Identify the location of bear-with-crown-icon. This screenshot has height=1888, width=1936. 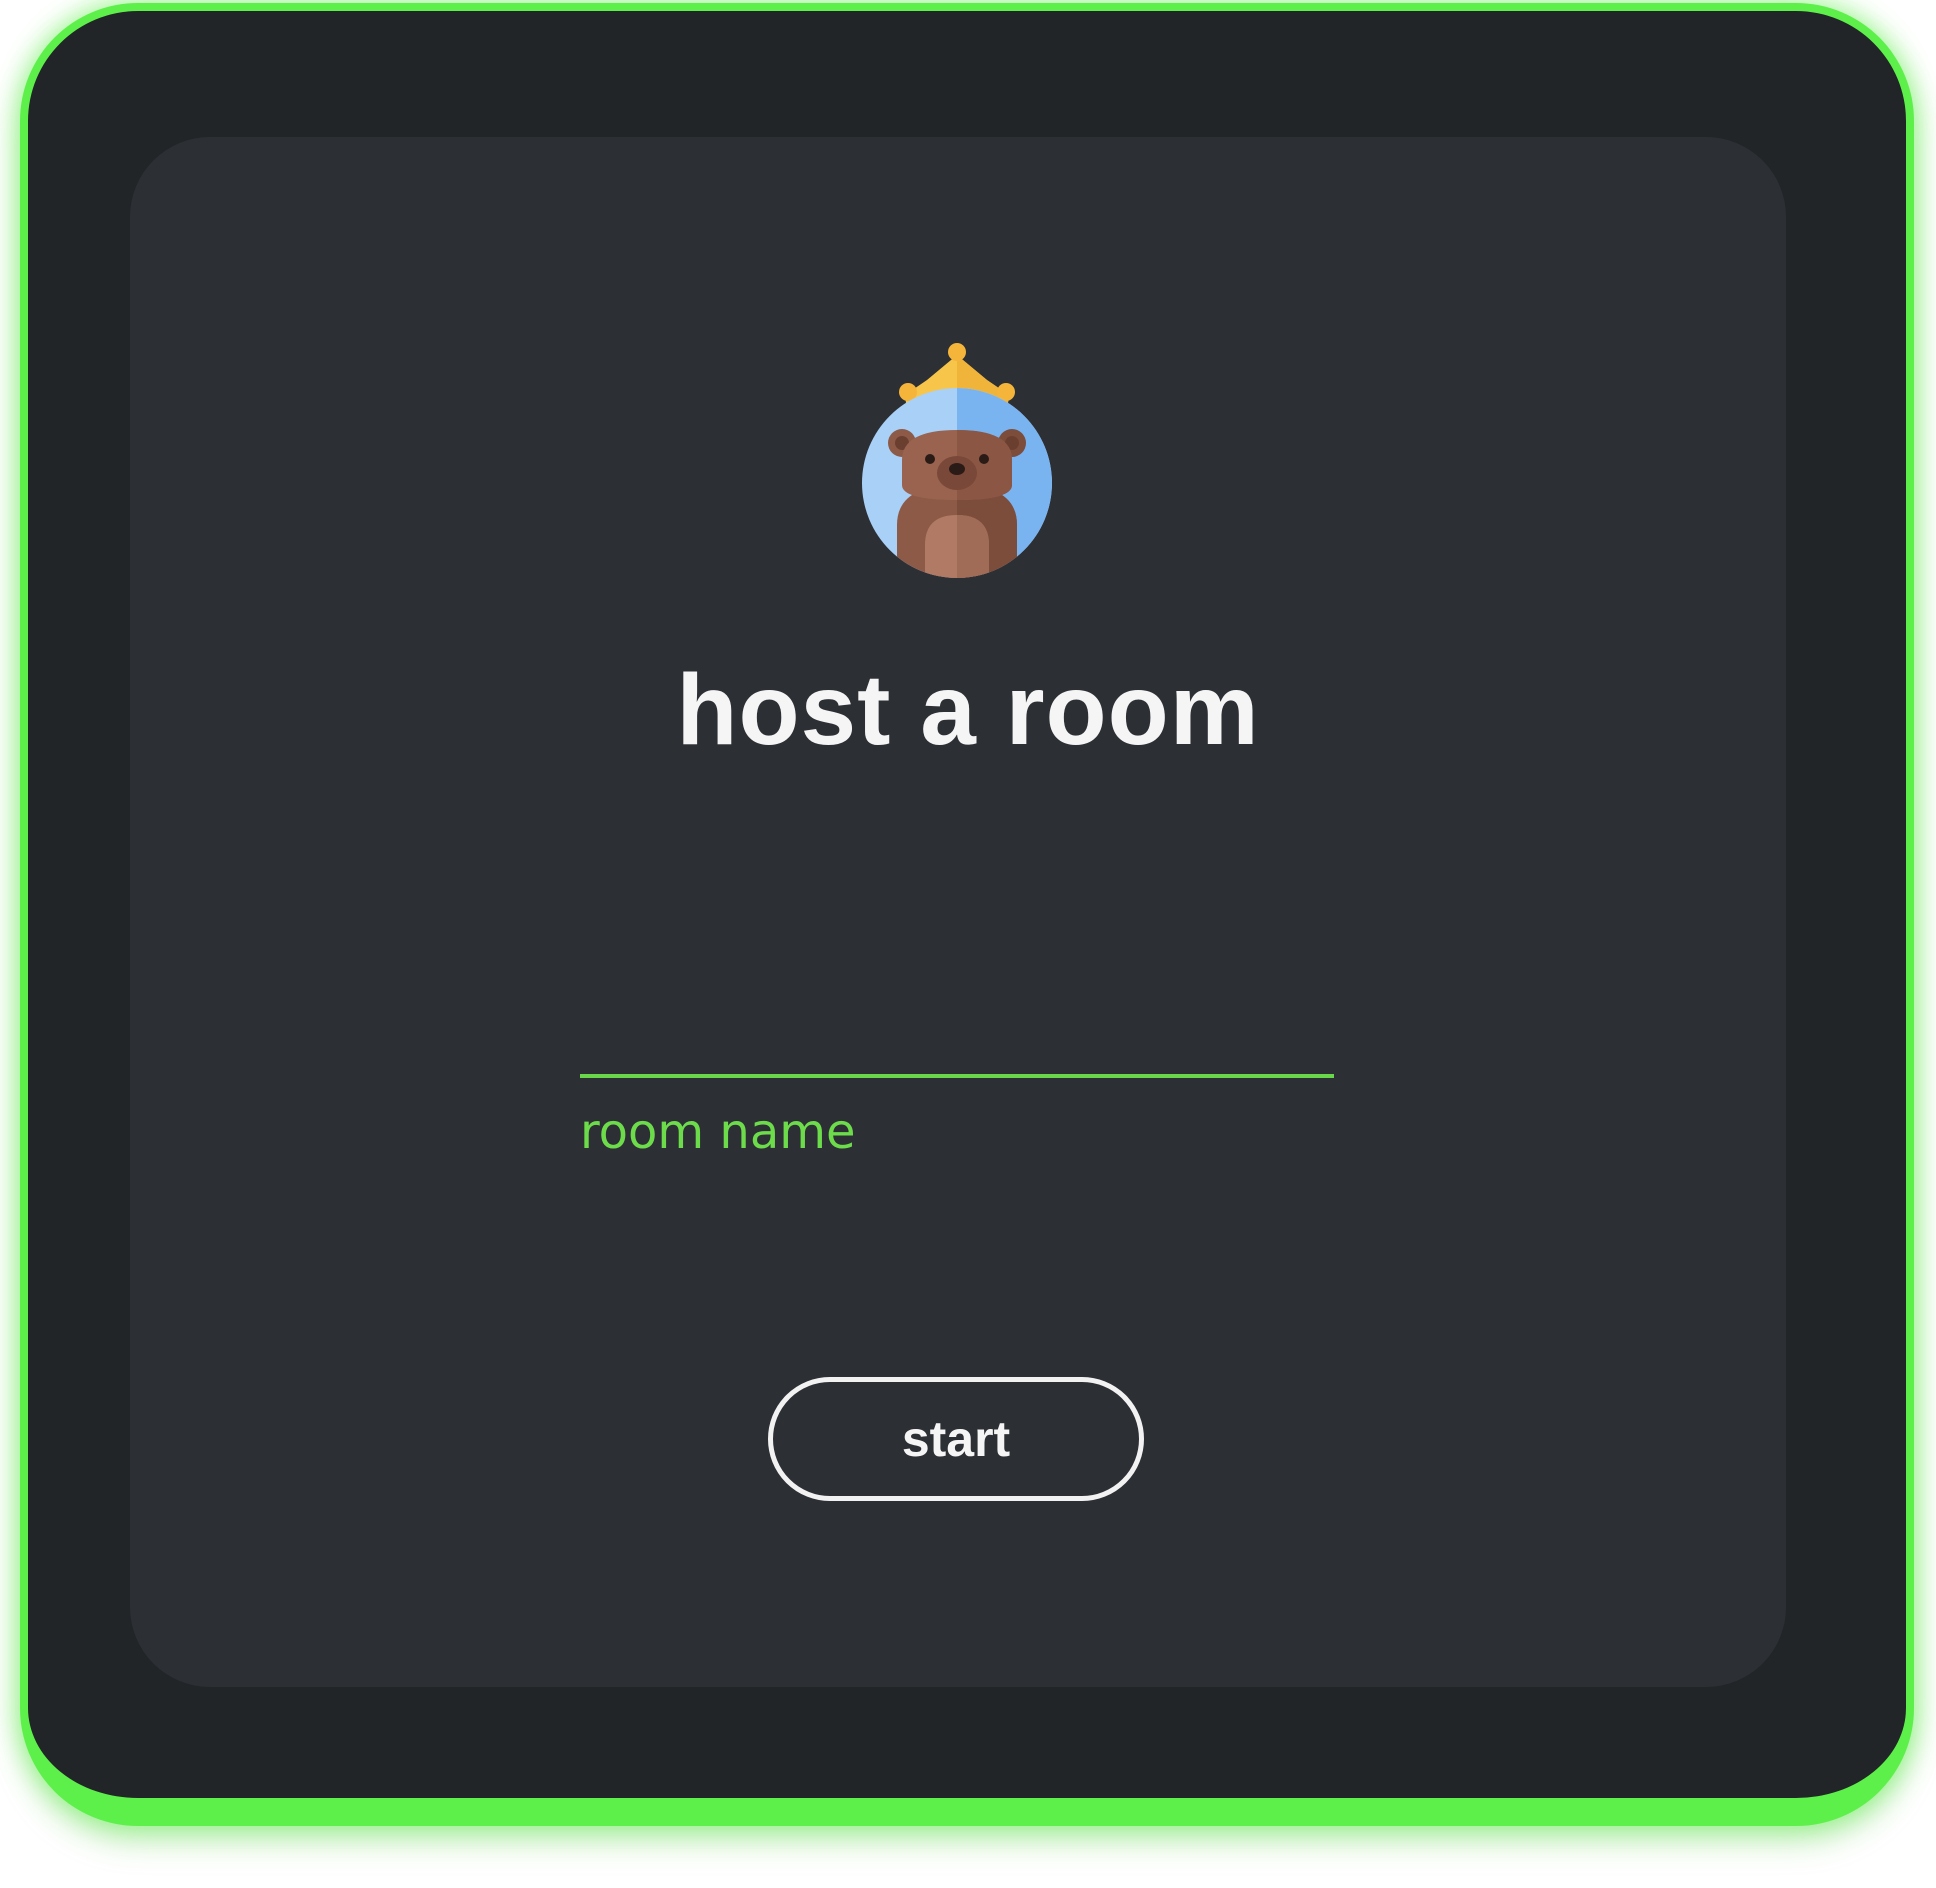
(957, 460).